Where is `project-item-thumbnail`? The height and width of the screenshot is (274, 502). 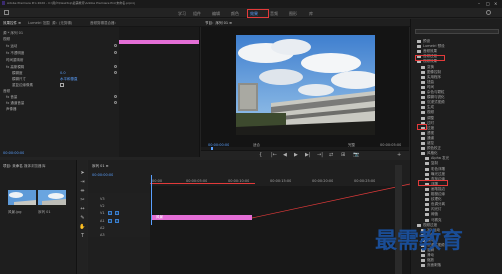
project-item-thumbnail is located at coordinates (22, 199).